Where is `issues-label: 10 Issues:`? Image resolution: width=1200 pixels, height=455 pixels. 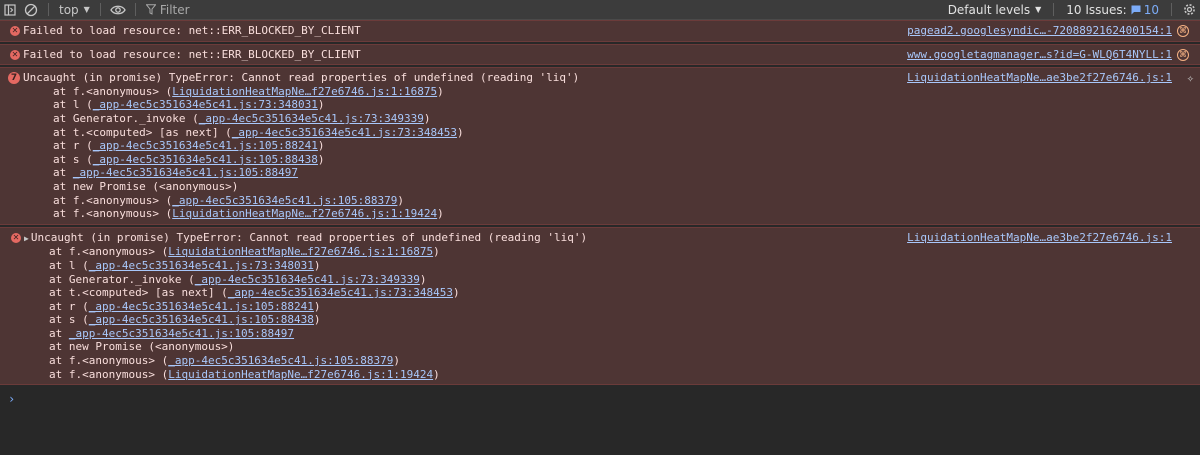 issues-label: 10 Issues: is located at coordinates (1096, 9).